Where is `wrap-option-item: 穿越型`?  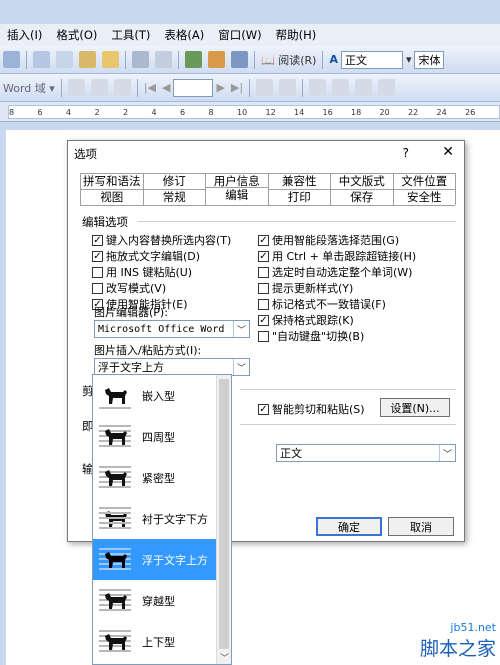
wrap-option-item: 穿越型 is located at coordinates (162, 600).